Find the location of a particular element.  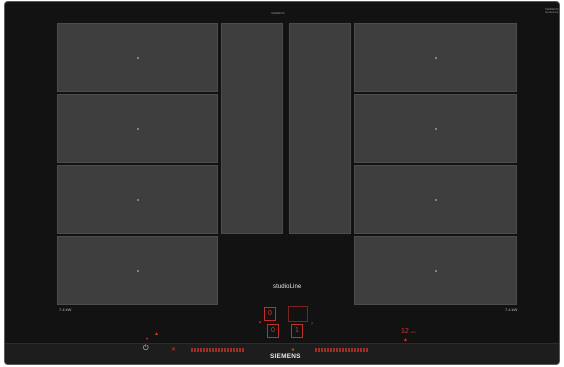

zone-display-bottom-left-digit: 0 is located at coordinates (273, 330).